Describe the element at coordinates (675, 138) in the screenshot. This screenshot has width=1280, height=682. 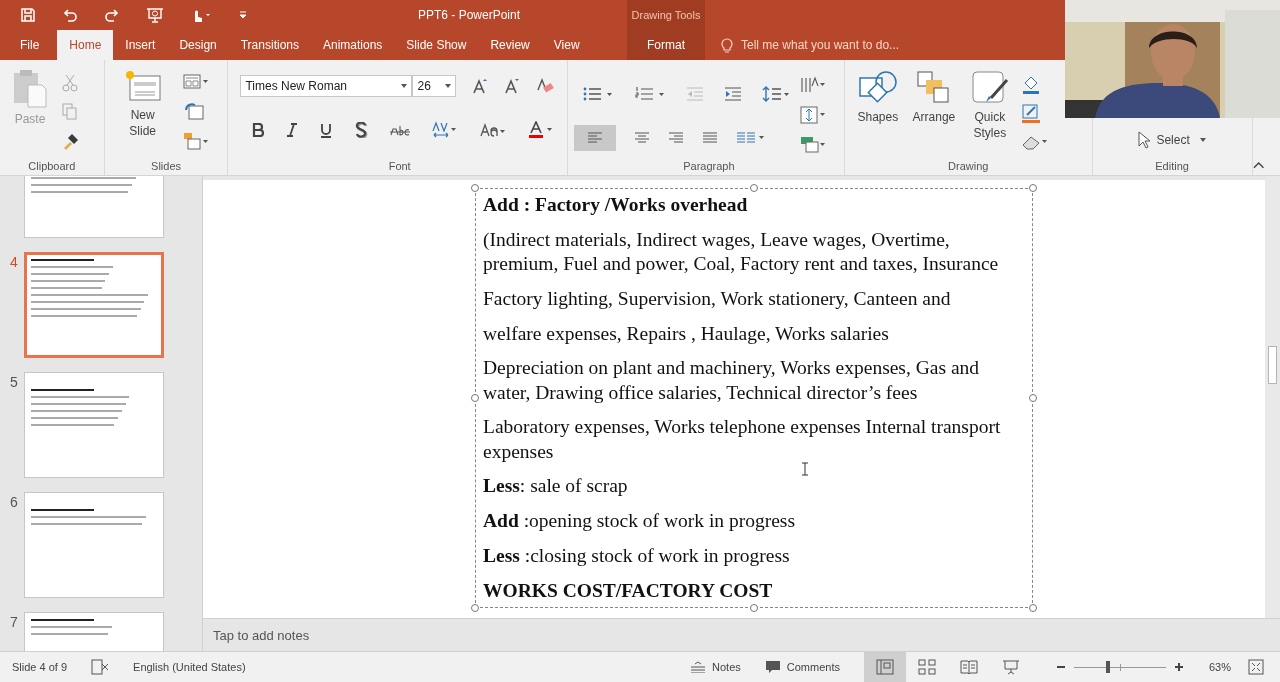
I see `align-right-icon` at that location.